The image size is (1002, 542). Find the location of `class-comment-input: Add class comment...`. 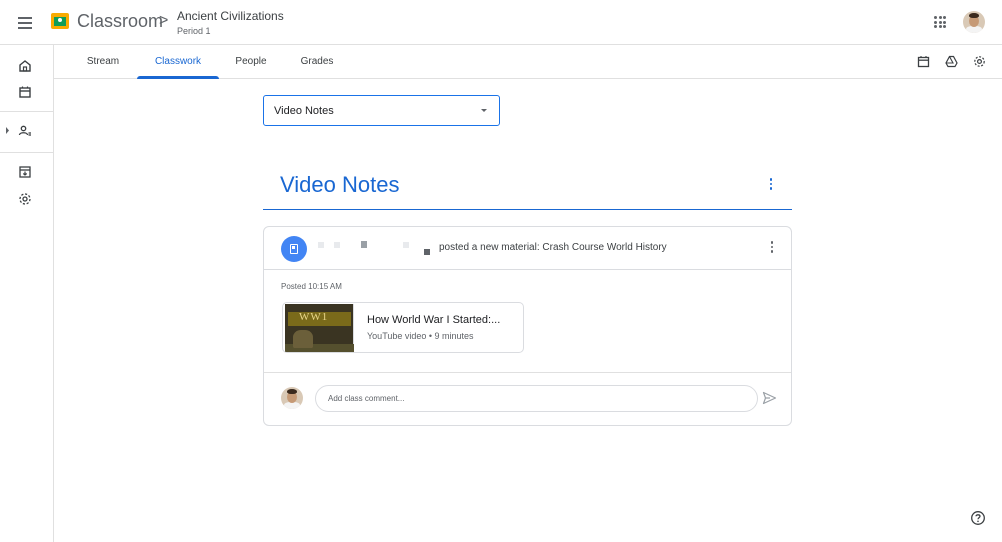

class-comment-input: Add class comment... is located at coordinates (536, 398).